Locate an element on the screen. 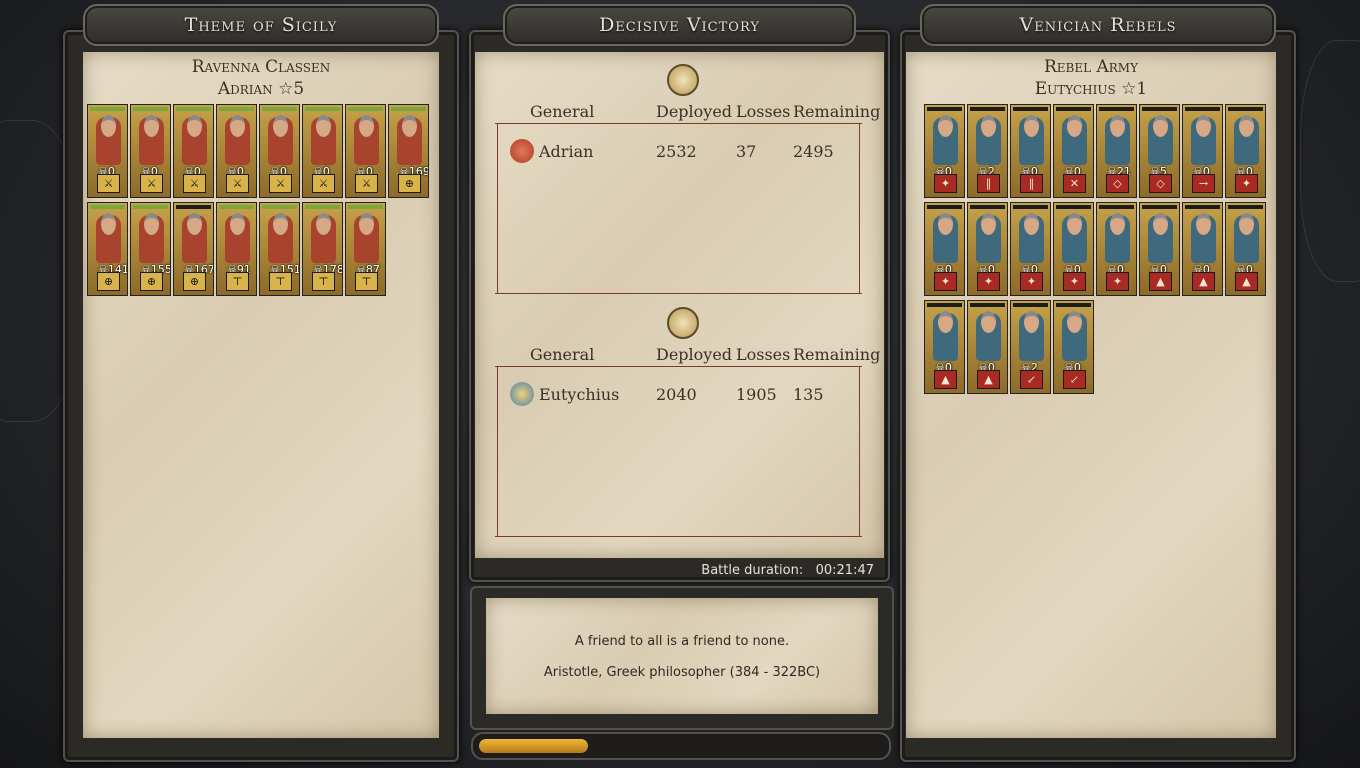 The height and width of the screenshot is (768, 1360). faction-emblem-icon is located at coordinates (522, 394).